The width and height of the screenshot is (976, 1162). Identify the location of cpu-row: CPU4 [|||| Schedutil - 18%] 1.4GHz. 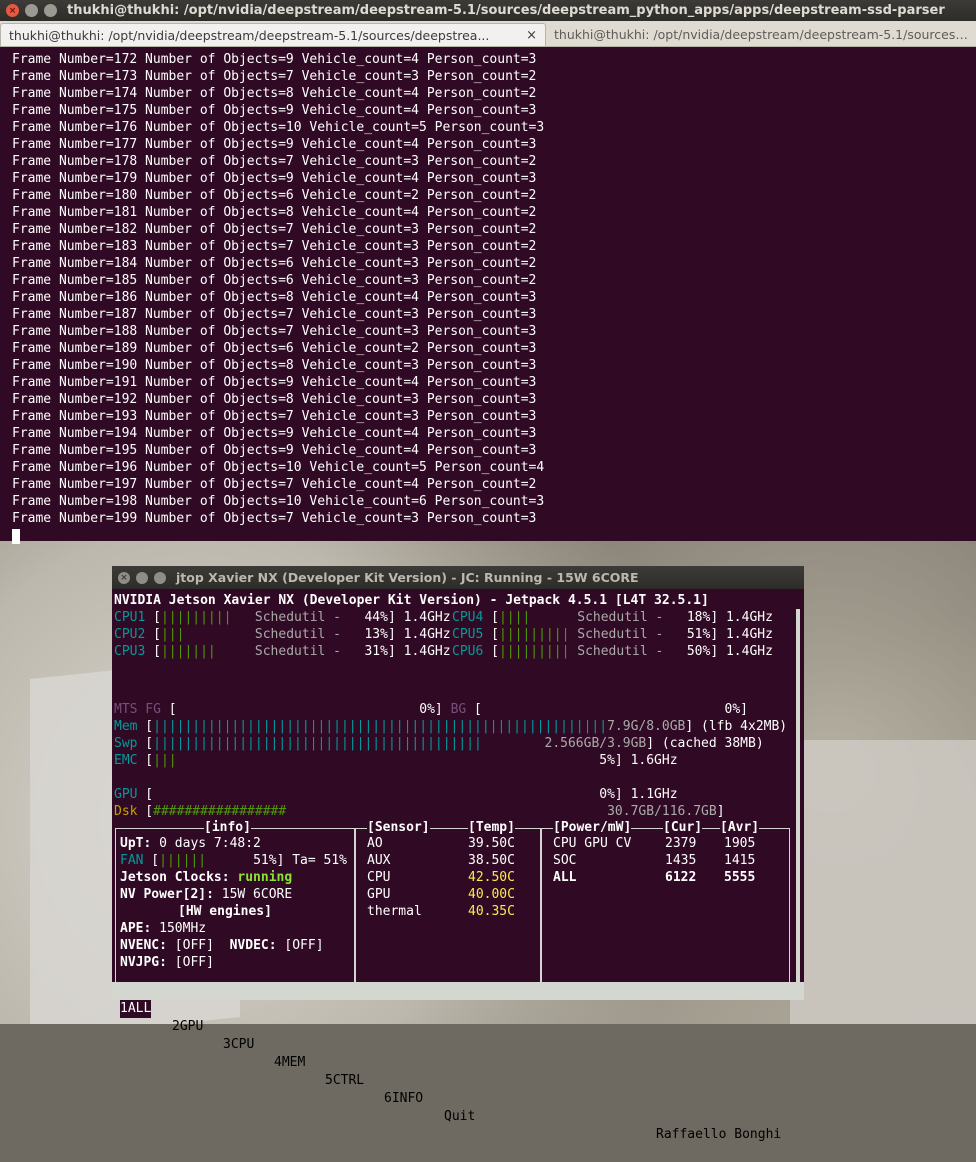
(612, 617).